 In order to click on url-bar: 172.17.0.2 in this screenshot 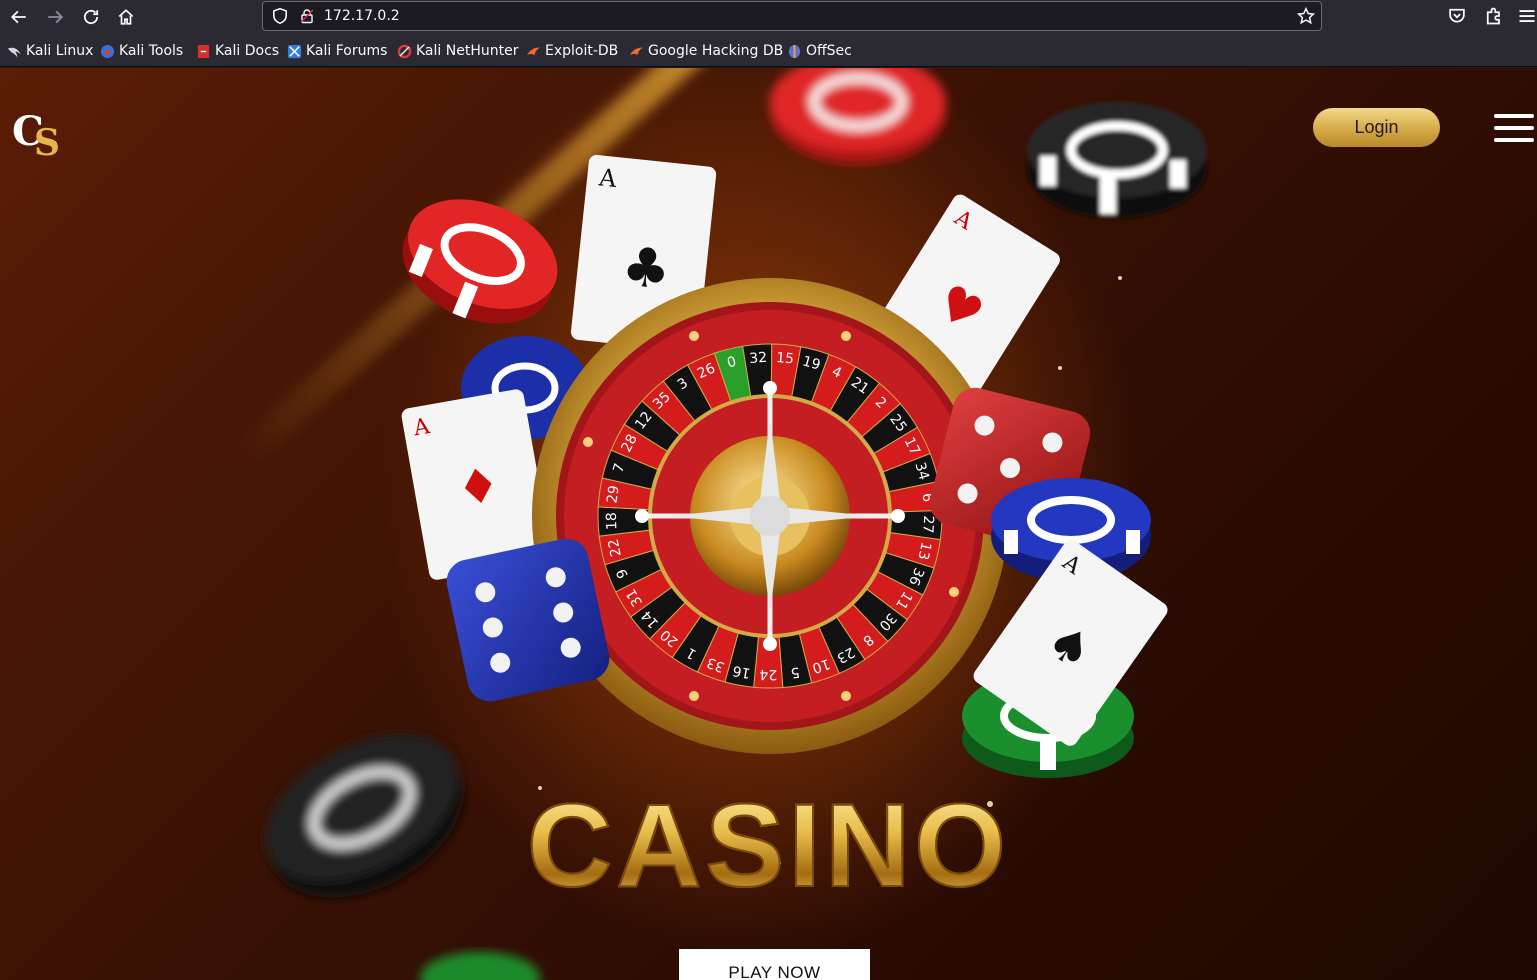, I will do `click(792, 16)`.